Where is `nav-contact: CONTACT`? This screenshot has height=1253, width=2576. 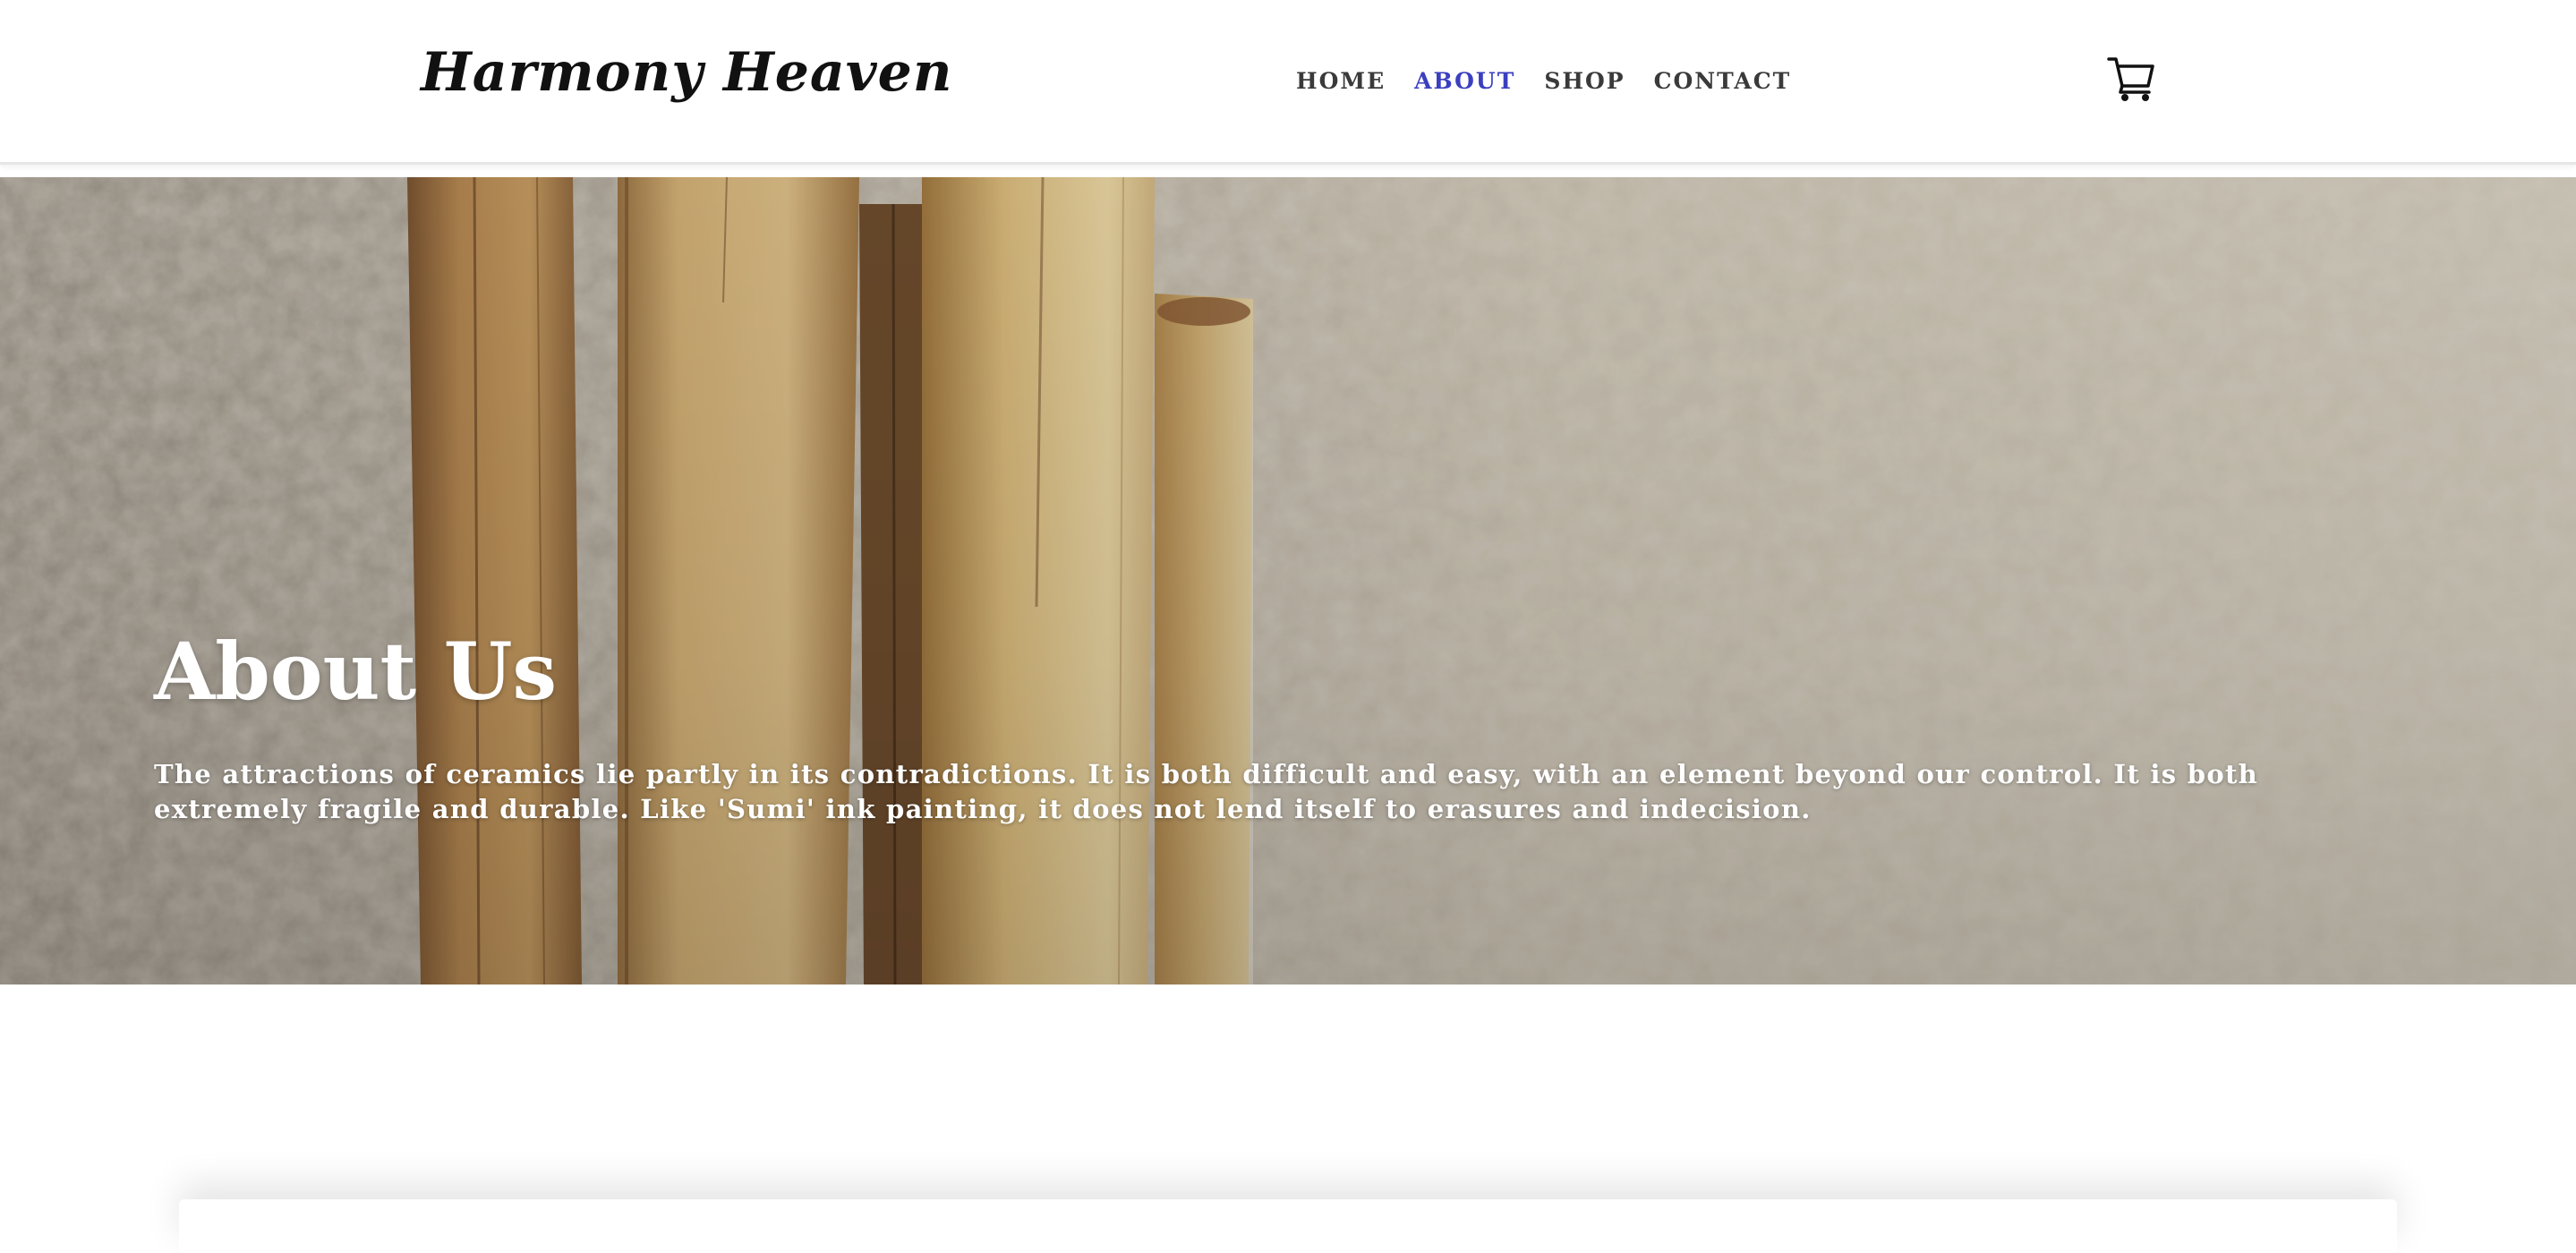
nav-contact: CONTACT is located at coordinates (1723, 81).